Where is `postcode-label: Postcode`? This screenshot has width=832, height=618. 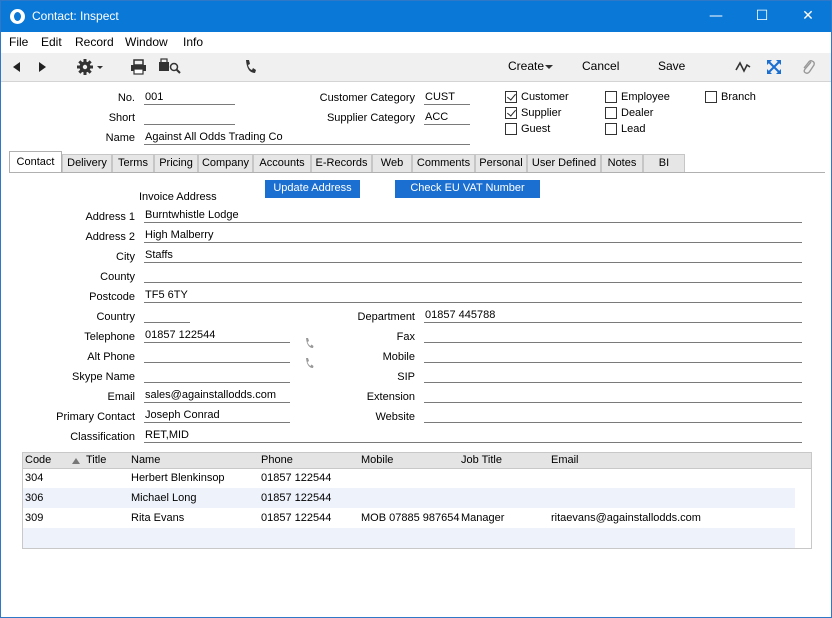 postcode-label: Postcode is located at coordinates (112, 297).